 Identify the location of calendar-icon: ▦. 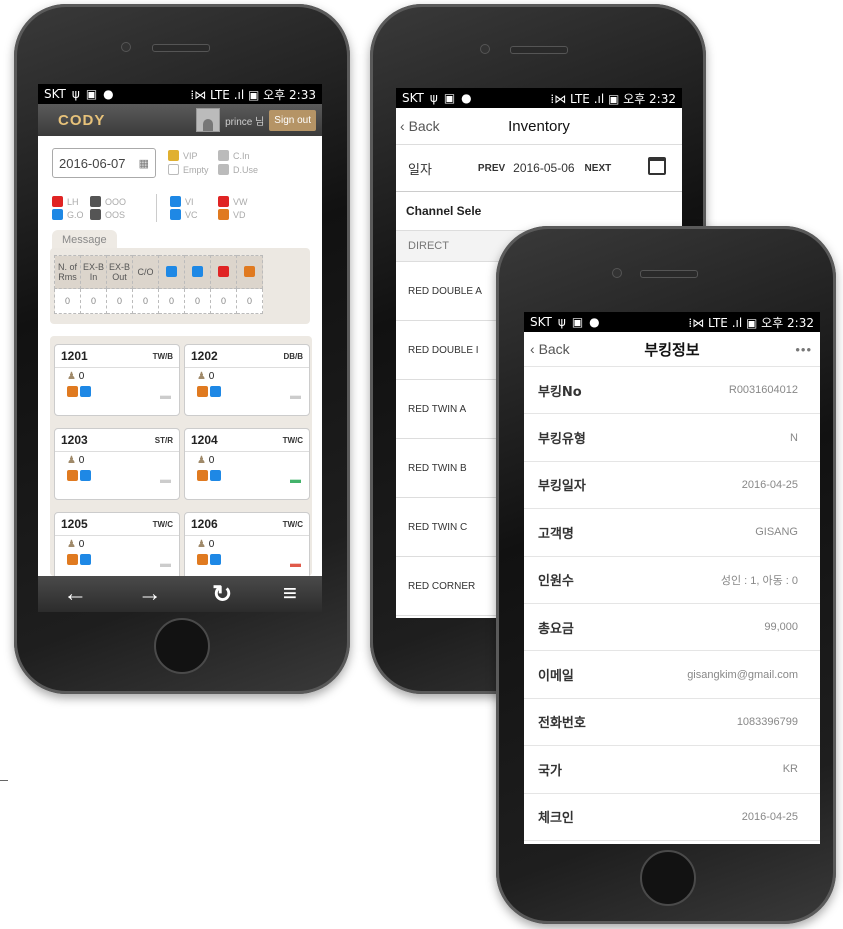
(144, 163).